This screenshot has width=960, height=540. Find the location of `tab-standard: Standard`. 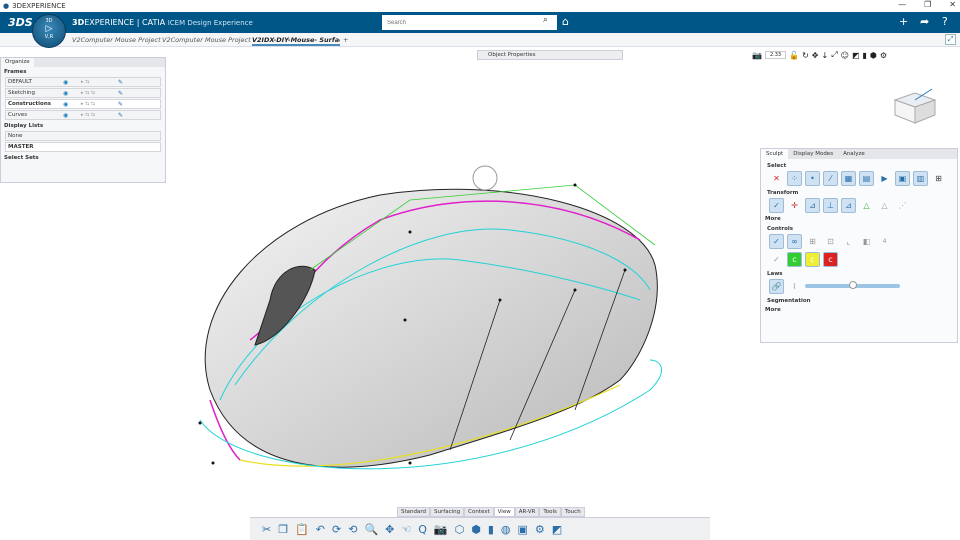

tab-standard: Standard is located at coordinates (414, 512).